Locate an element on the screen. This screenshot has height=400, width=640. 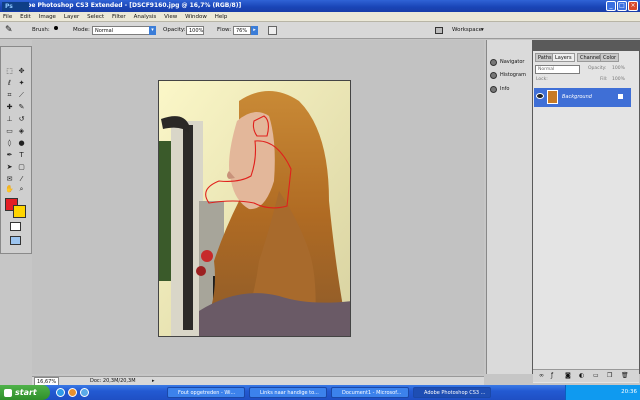
blur-tool-icon: ◊ is located at coordinates (9, 143).